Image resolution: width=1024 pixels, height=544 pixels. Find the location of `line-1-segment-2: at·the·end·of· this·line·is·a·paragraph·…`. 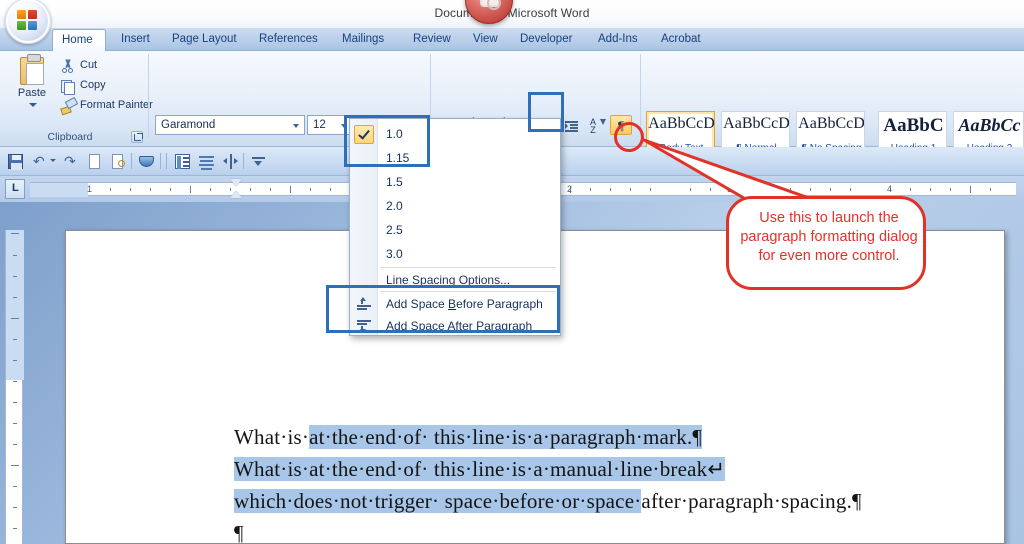

line-1-segment-2: at·the·end·of· this·line·is·a·paragraph·… is located at coordinates (506, 437).